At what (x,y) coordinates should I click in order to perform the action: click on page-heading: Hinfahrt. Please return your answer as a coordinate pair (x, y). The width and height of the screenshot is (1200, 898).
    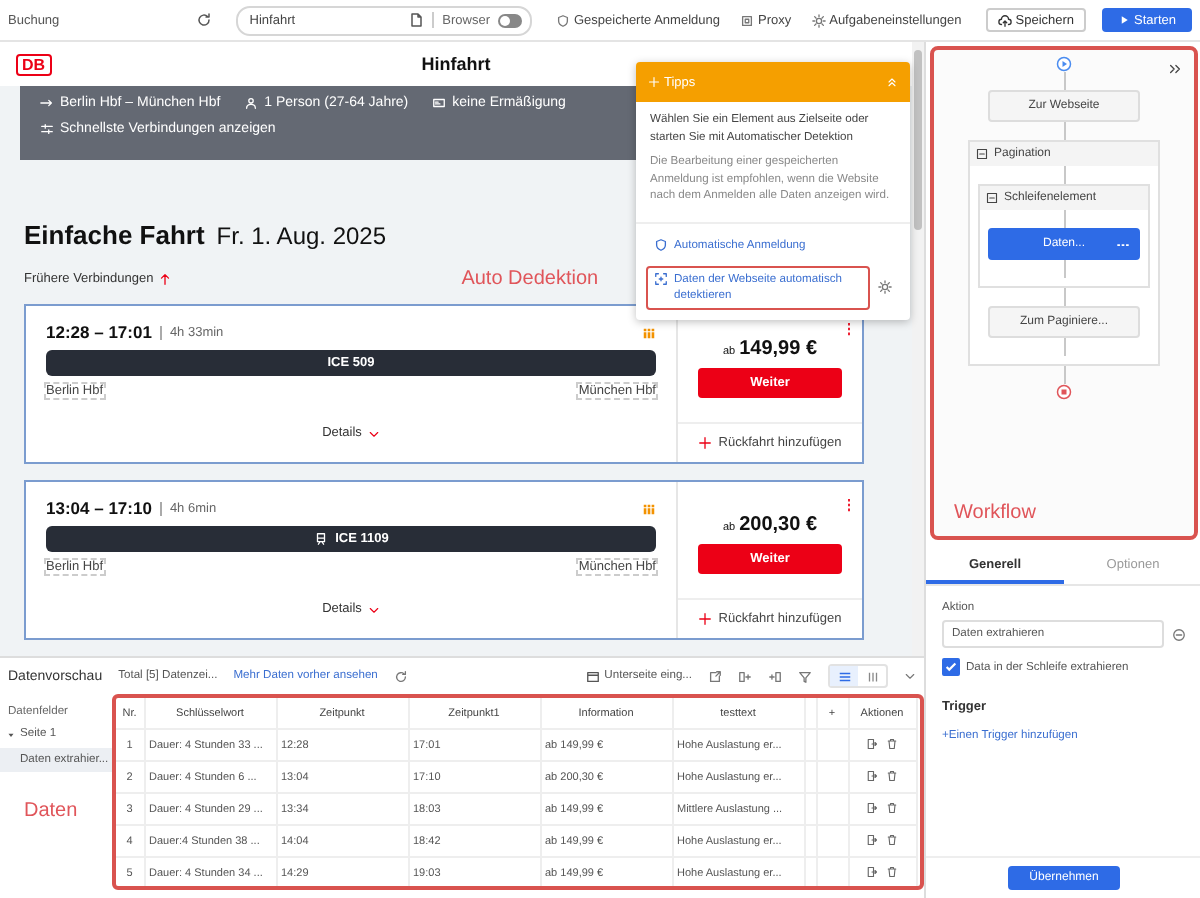
    Looking at the image, I should click on (456, 64).